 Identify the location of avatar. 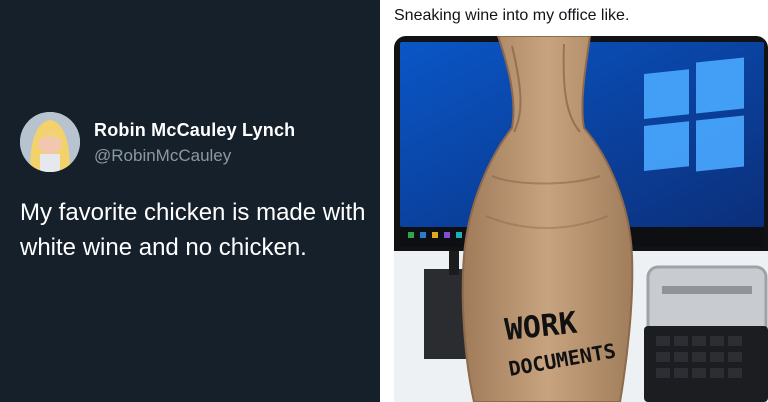
(50, 142).